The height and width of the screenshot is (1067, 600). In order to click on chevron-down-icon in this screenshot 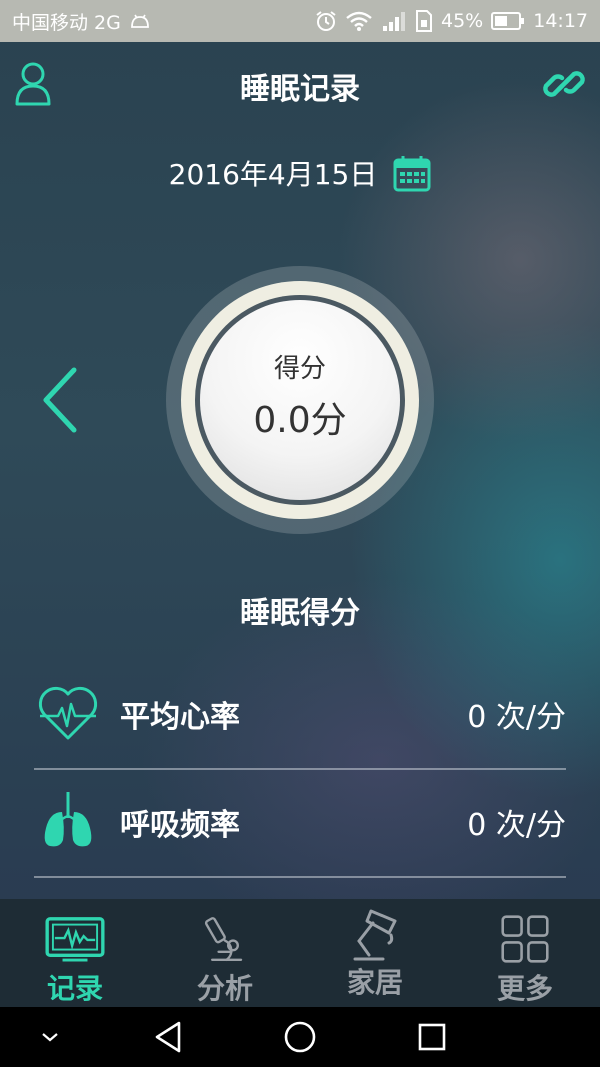, I will do `click(50, 1037)`.